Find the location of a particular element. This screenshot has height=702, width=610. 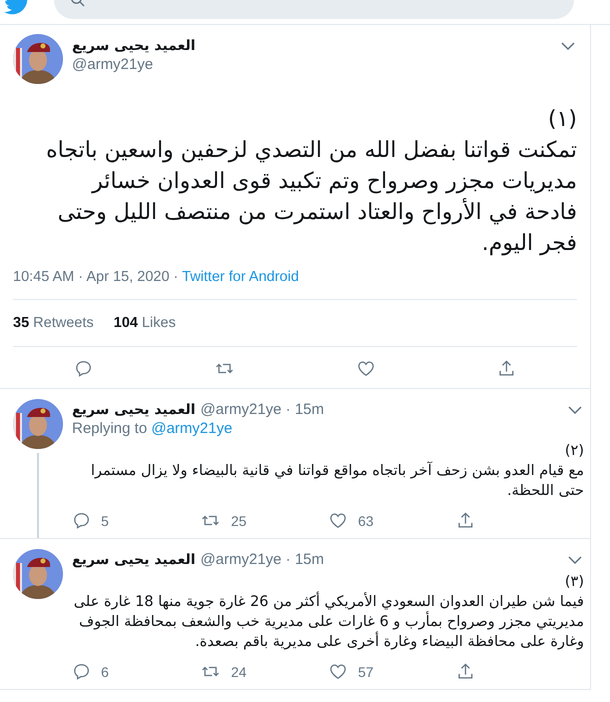

tweet-number: (١) is located at coordinates (561, 120).